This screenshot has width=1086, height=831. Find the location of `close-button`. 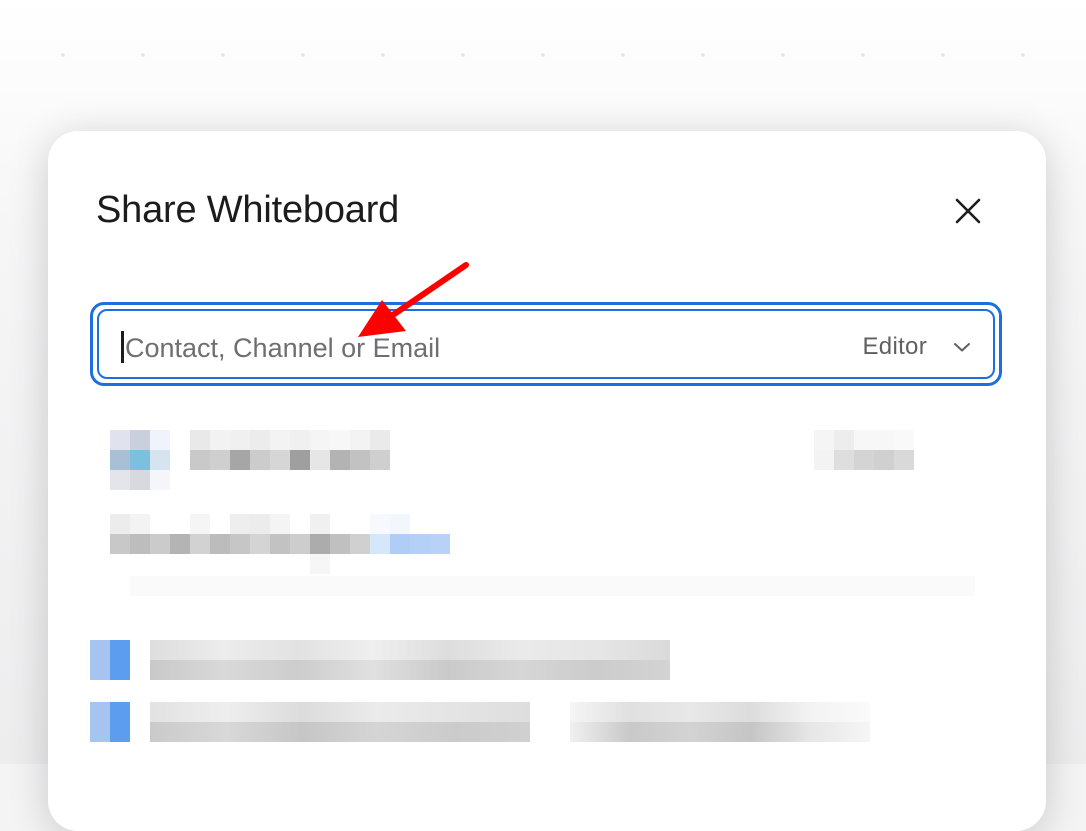

close-button is located at coordinates (968, 211).